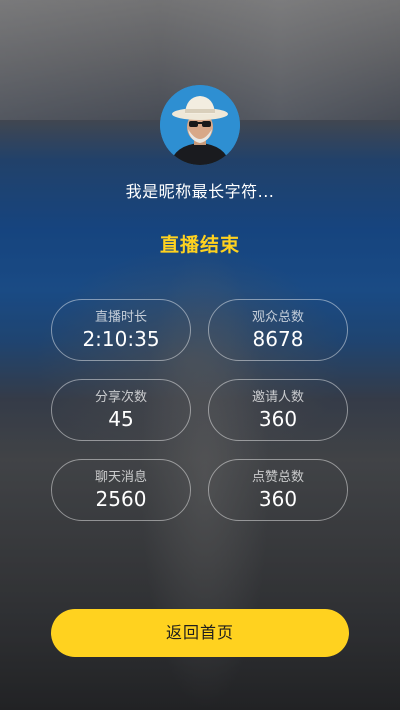  I want to click on stat-value: 2560, so click(121, 499).